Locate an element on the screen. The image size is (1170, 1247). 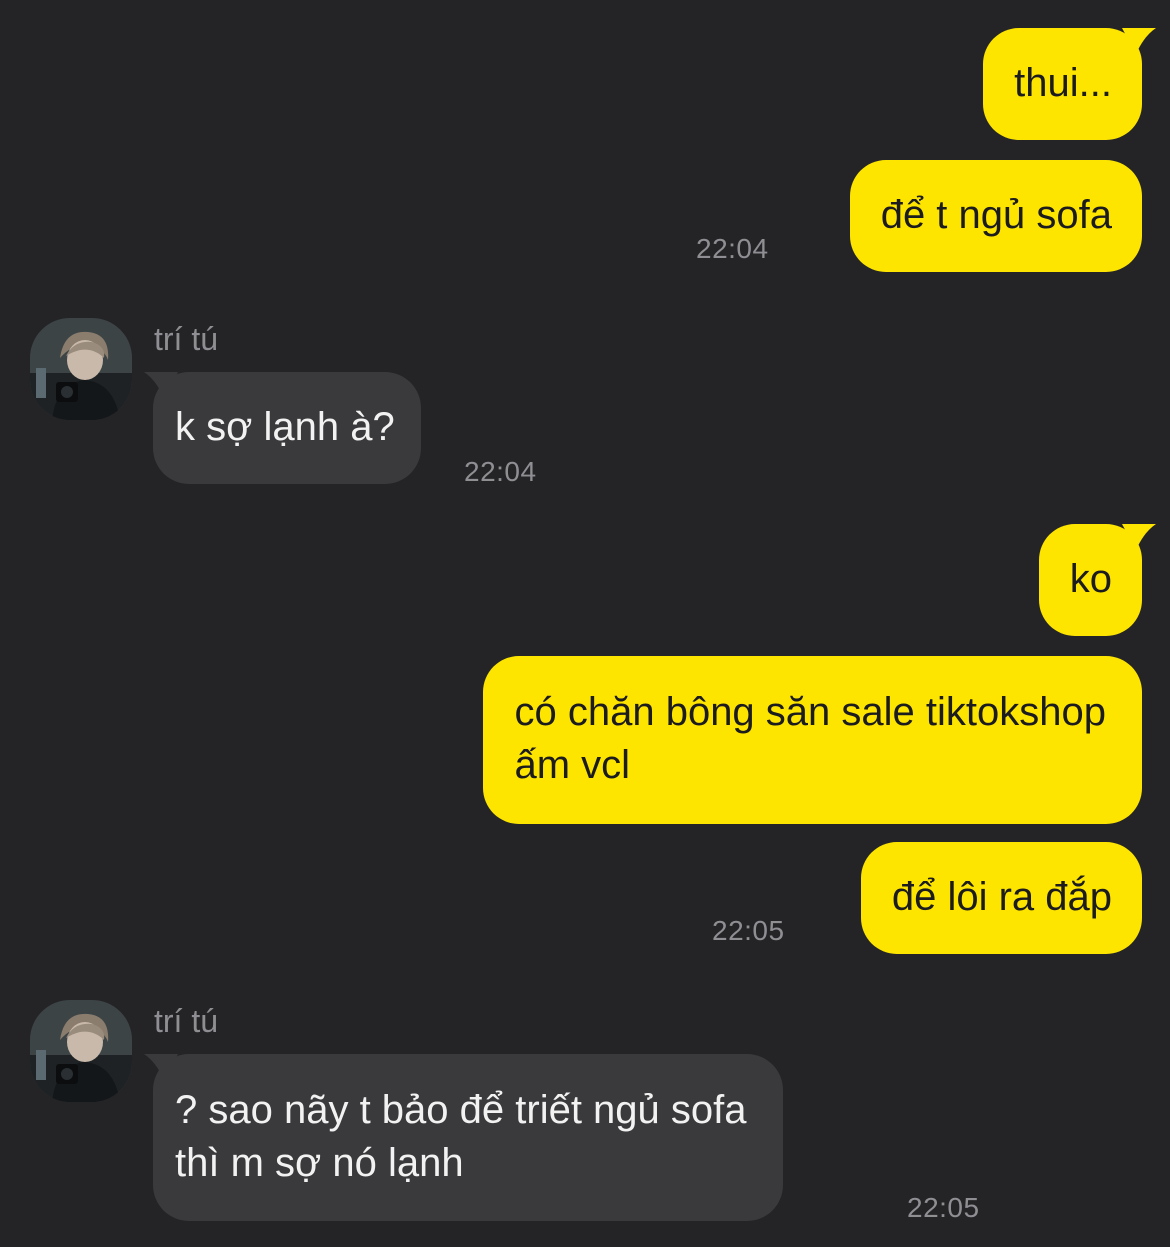
message-text: k sợ lạnh à? is located at coordinates (285, 427).